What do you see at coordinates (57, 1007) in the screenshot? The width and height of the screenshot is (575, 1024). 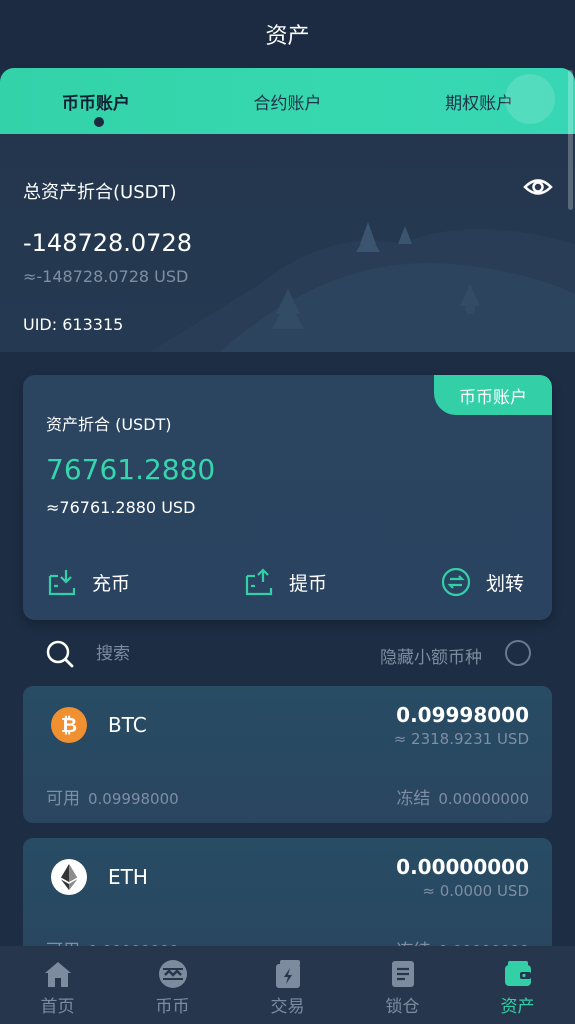 I see `nav-label: 首页` at bounding box center [57, 1007].